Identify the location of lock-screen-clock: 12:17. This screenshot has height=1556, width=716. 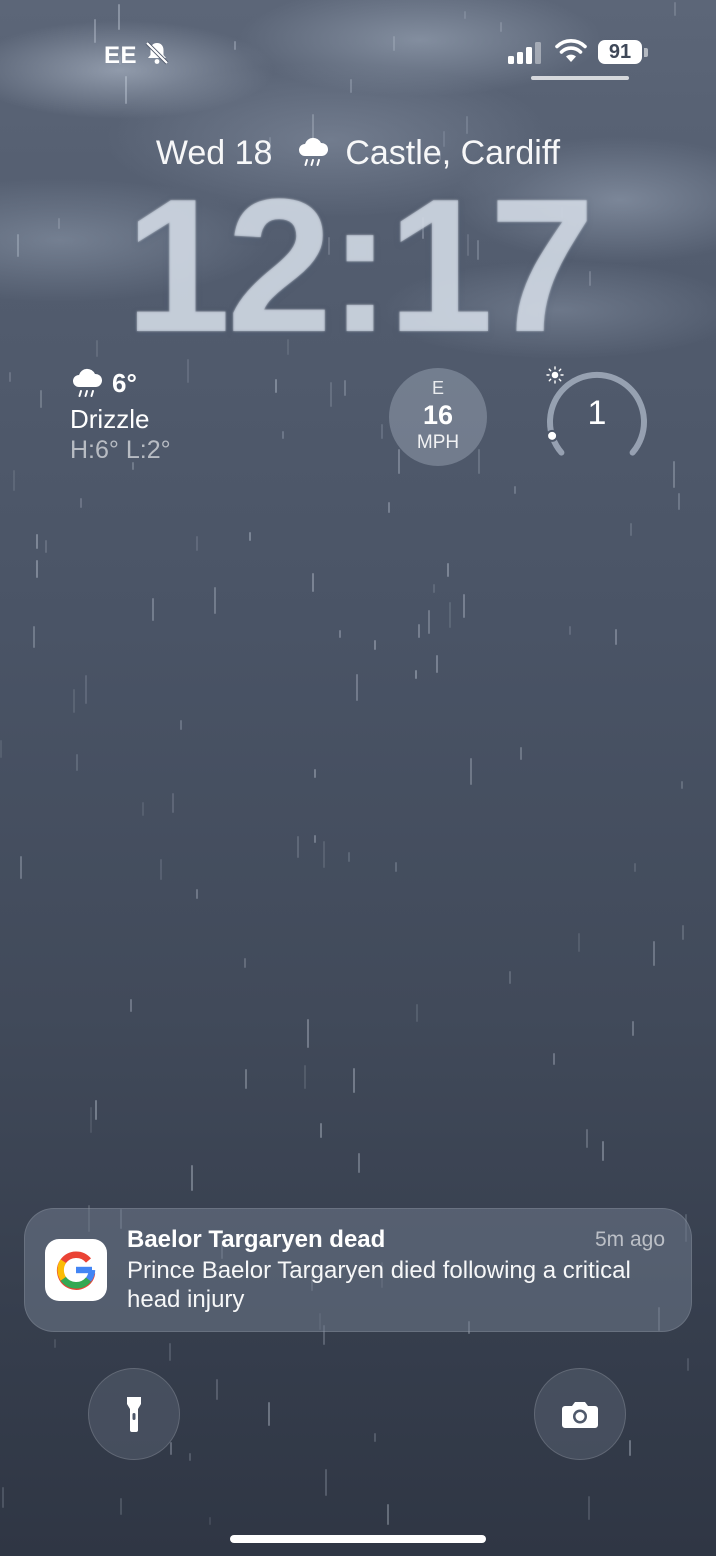
(360, 266).